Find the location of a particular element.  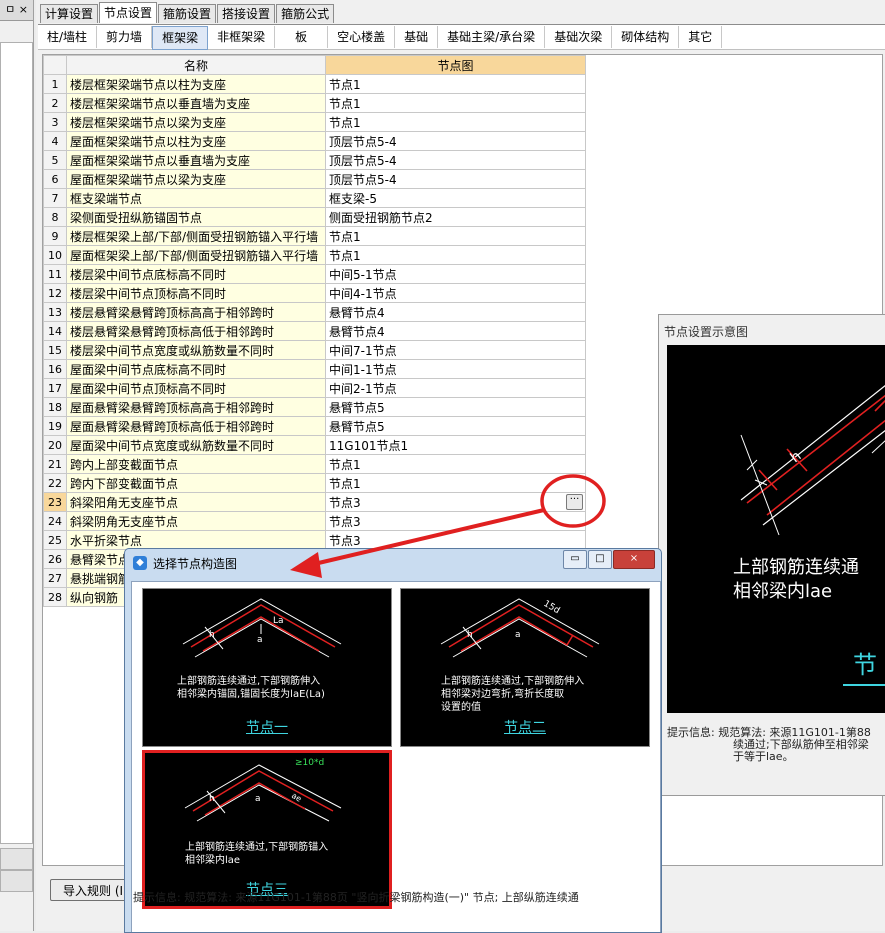

card1-caption: 节点一 is located at coordinates (267, 727).